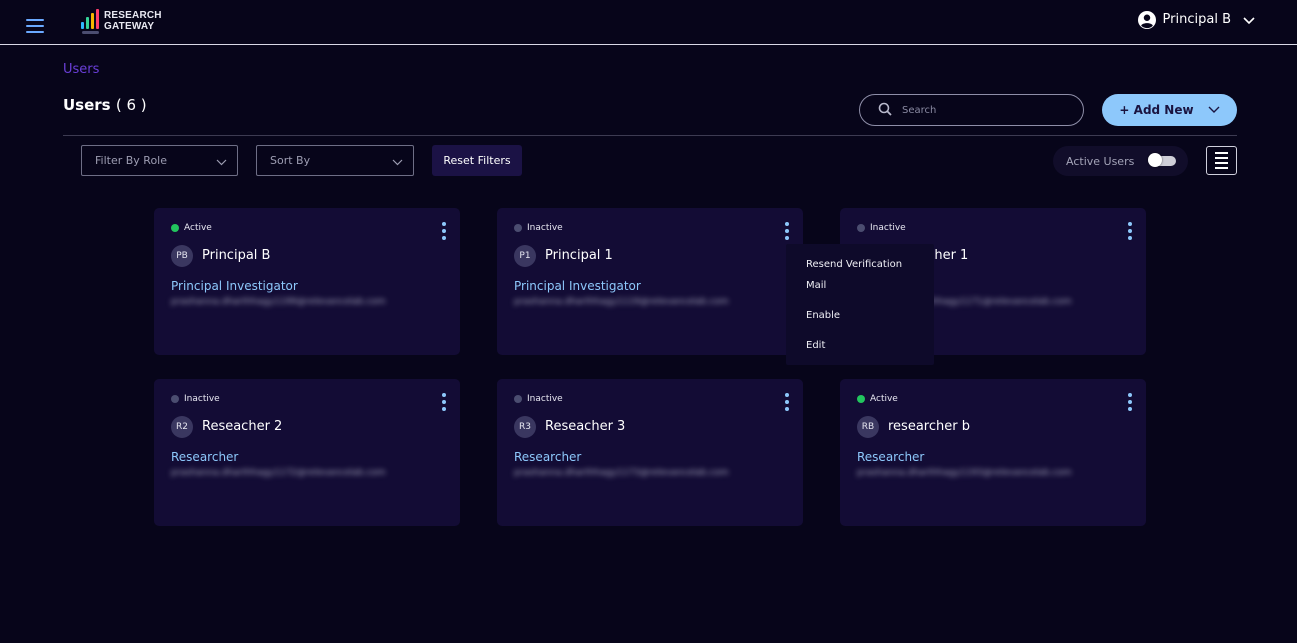  I want to click on logo-line-2: GATEWAY, so click(129, 26).